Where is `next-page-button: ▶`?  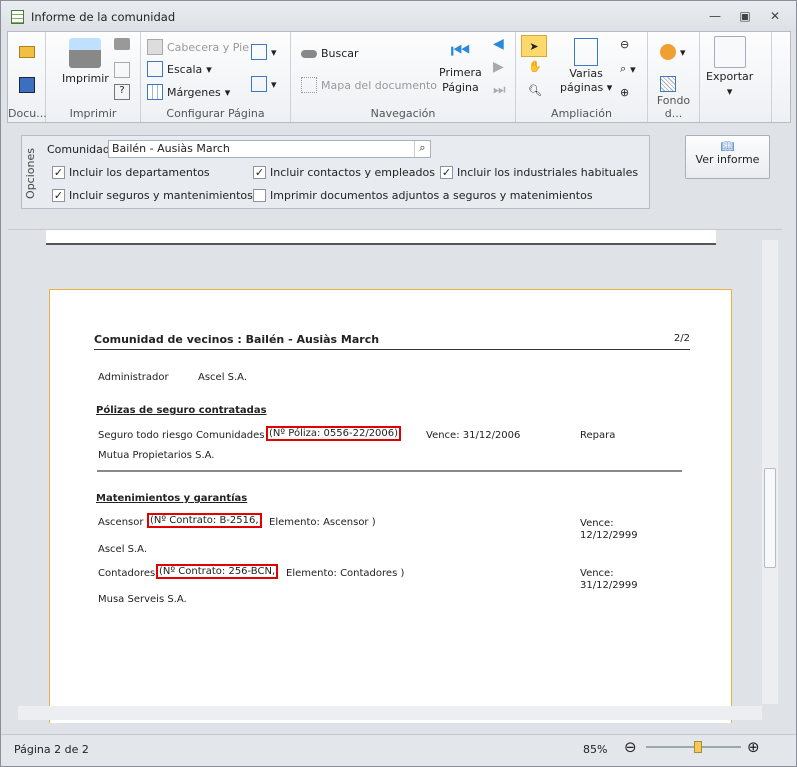
next-page-button: ▶ is located at coordinates (498, 67).